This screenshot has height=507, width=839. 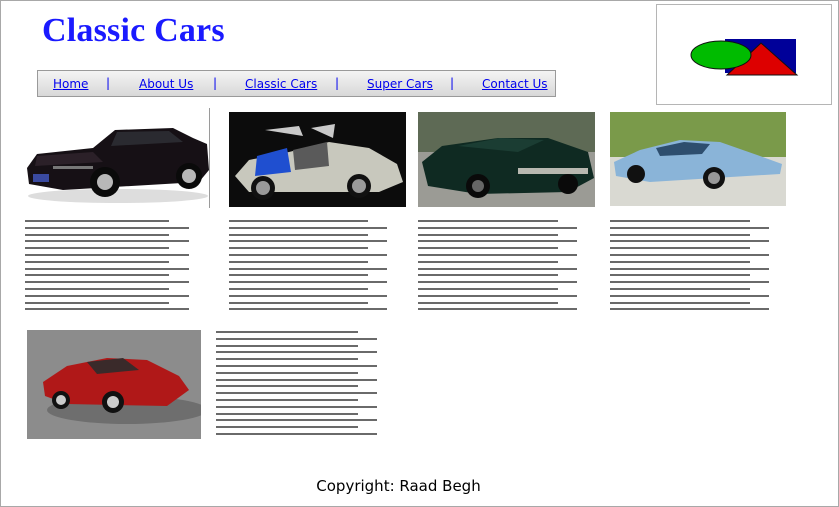 I want to click on light-blue-gt-car-image, so click(x=698, y=159).